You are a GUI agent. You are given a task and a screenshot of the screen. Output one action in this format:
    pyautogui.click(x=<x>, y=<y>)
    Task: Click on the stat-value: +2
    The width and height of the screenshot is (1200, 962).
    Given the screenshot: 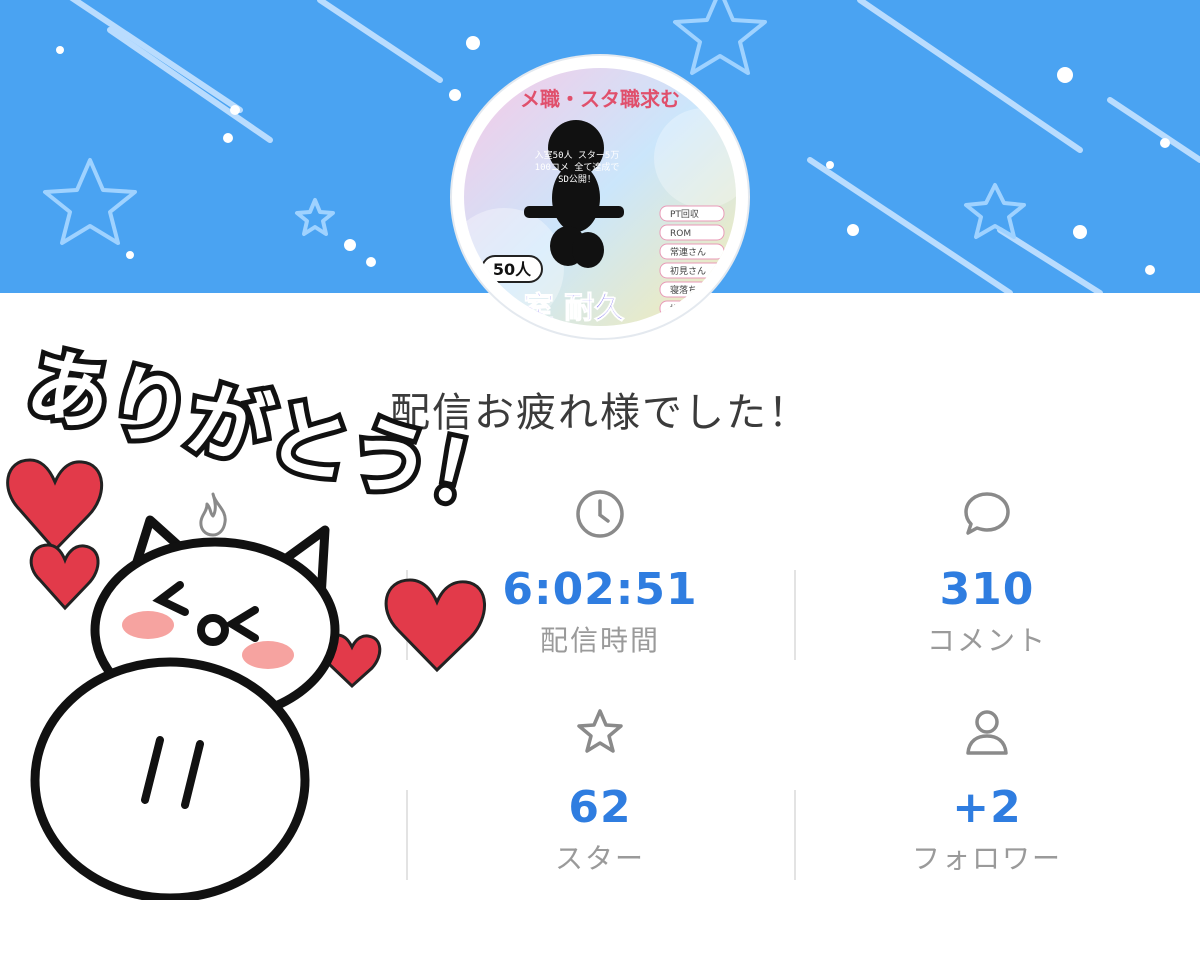 What is the action you would take?
    pyautogui.click(x=987, y=807)
    